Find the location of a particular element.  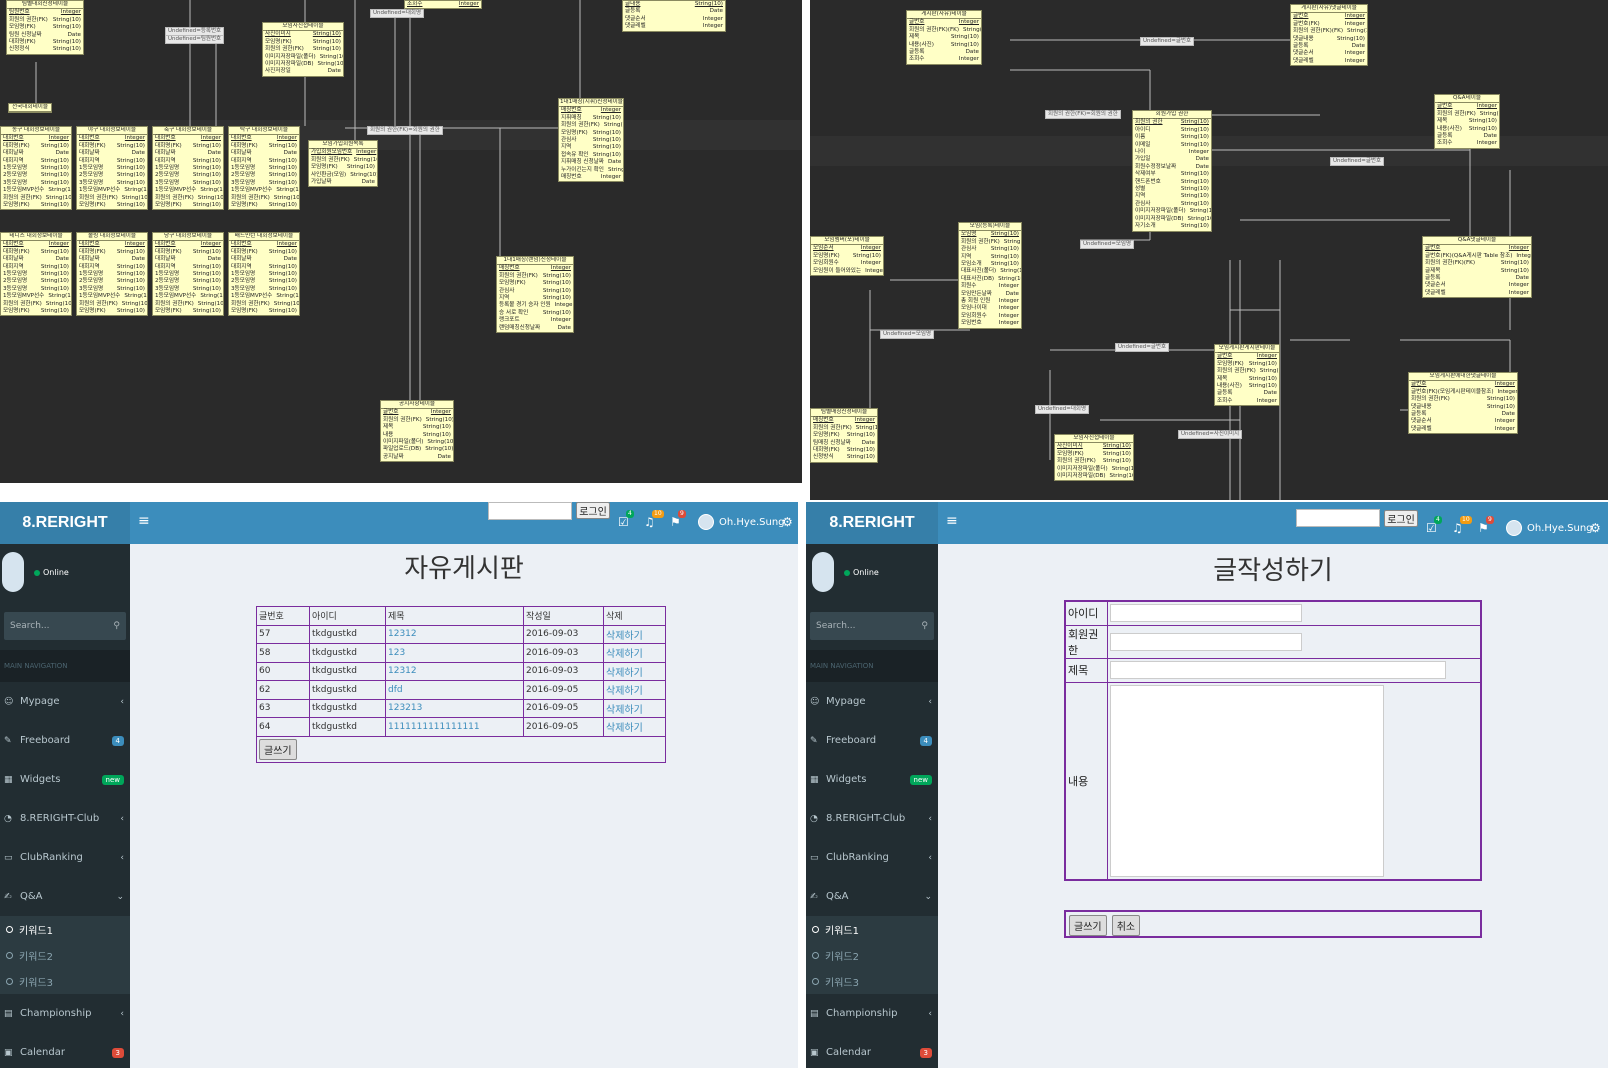

nav-badge: 3 is located at coordinates (925, 1052).